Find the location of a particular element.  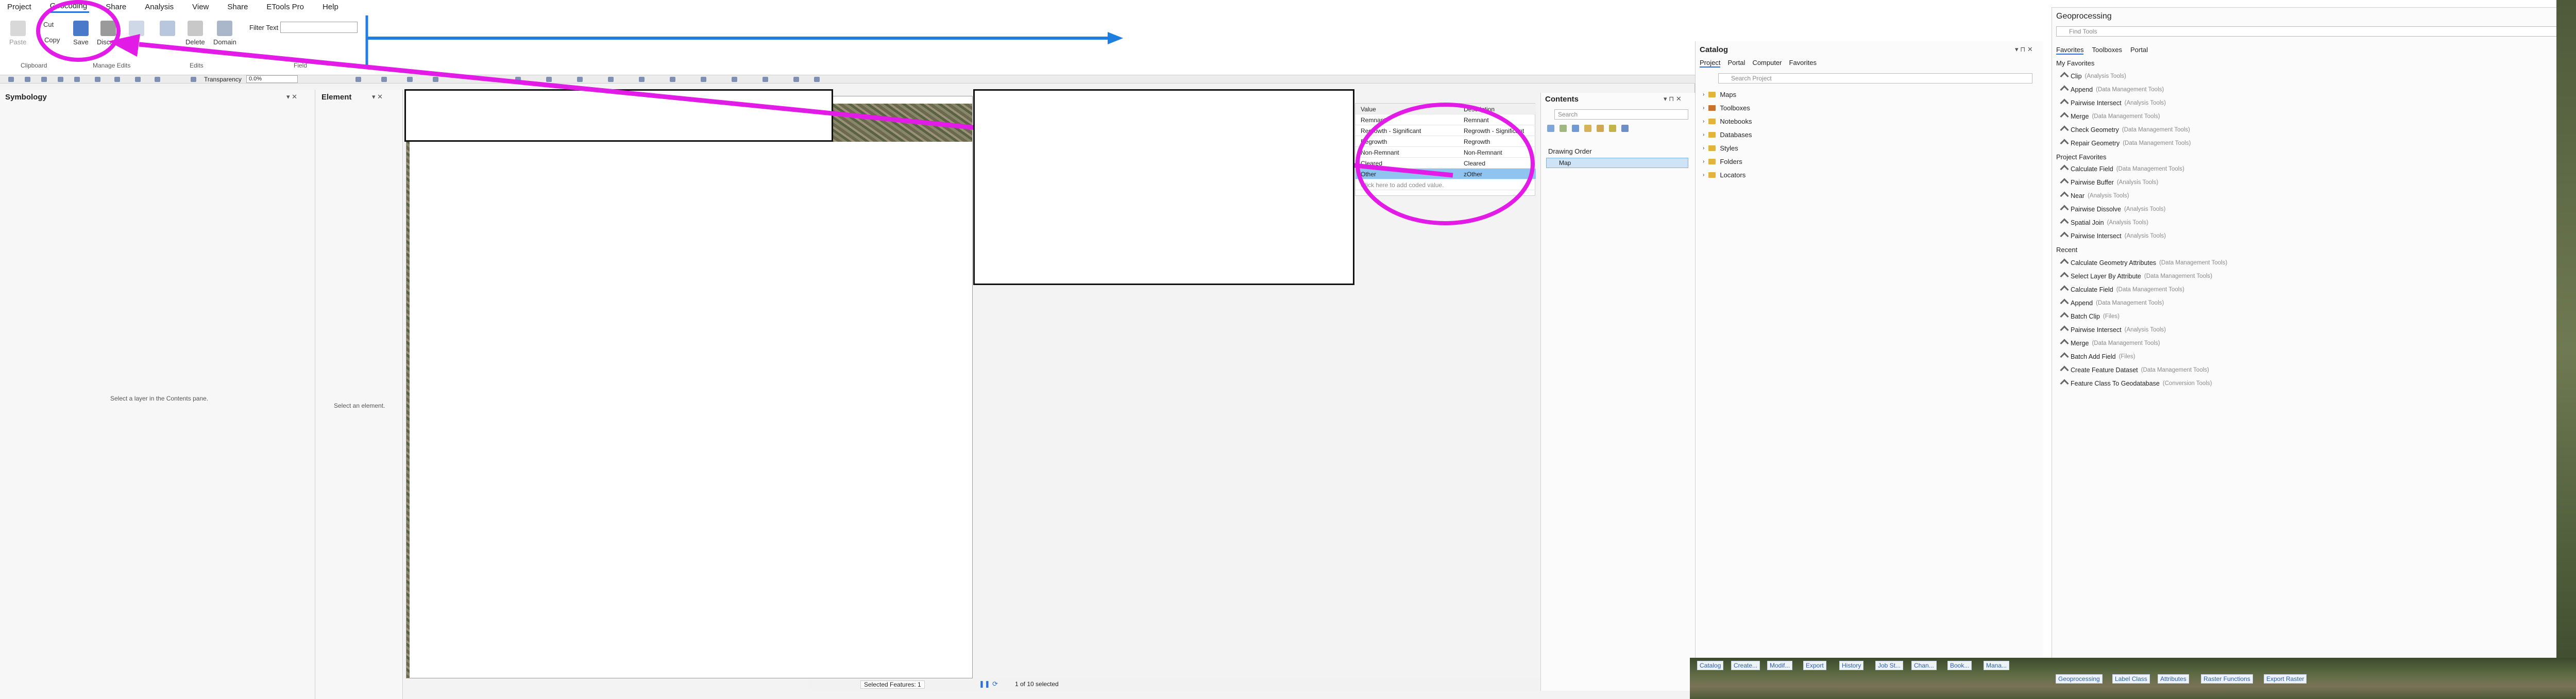

table-row: Remnant Remnant is located at coordinates (1445, 119).